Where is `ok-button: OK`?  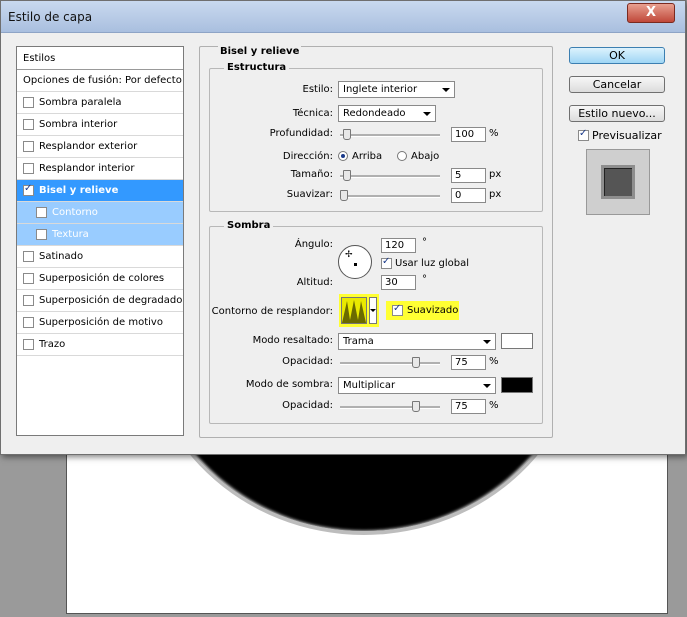 ok-button: OK is located at coordinates (617, 55).